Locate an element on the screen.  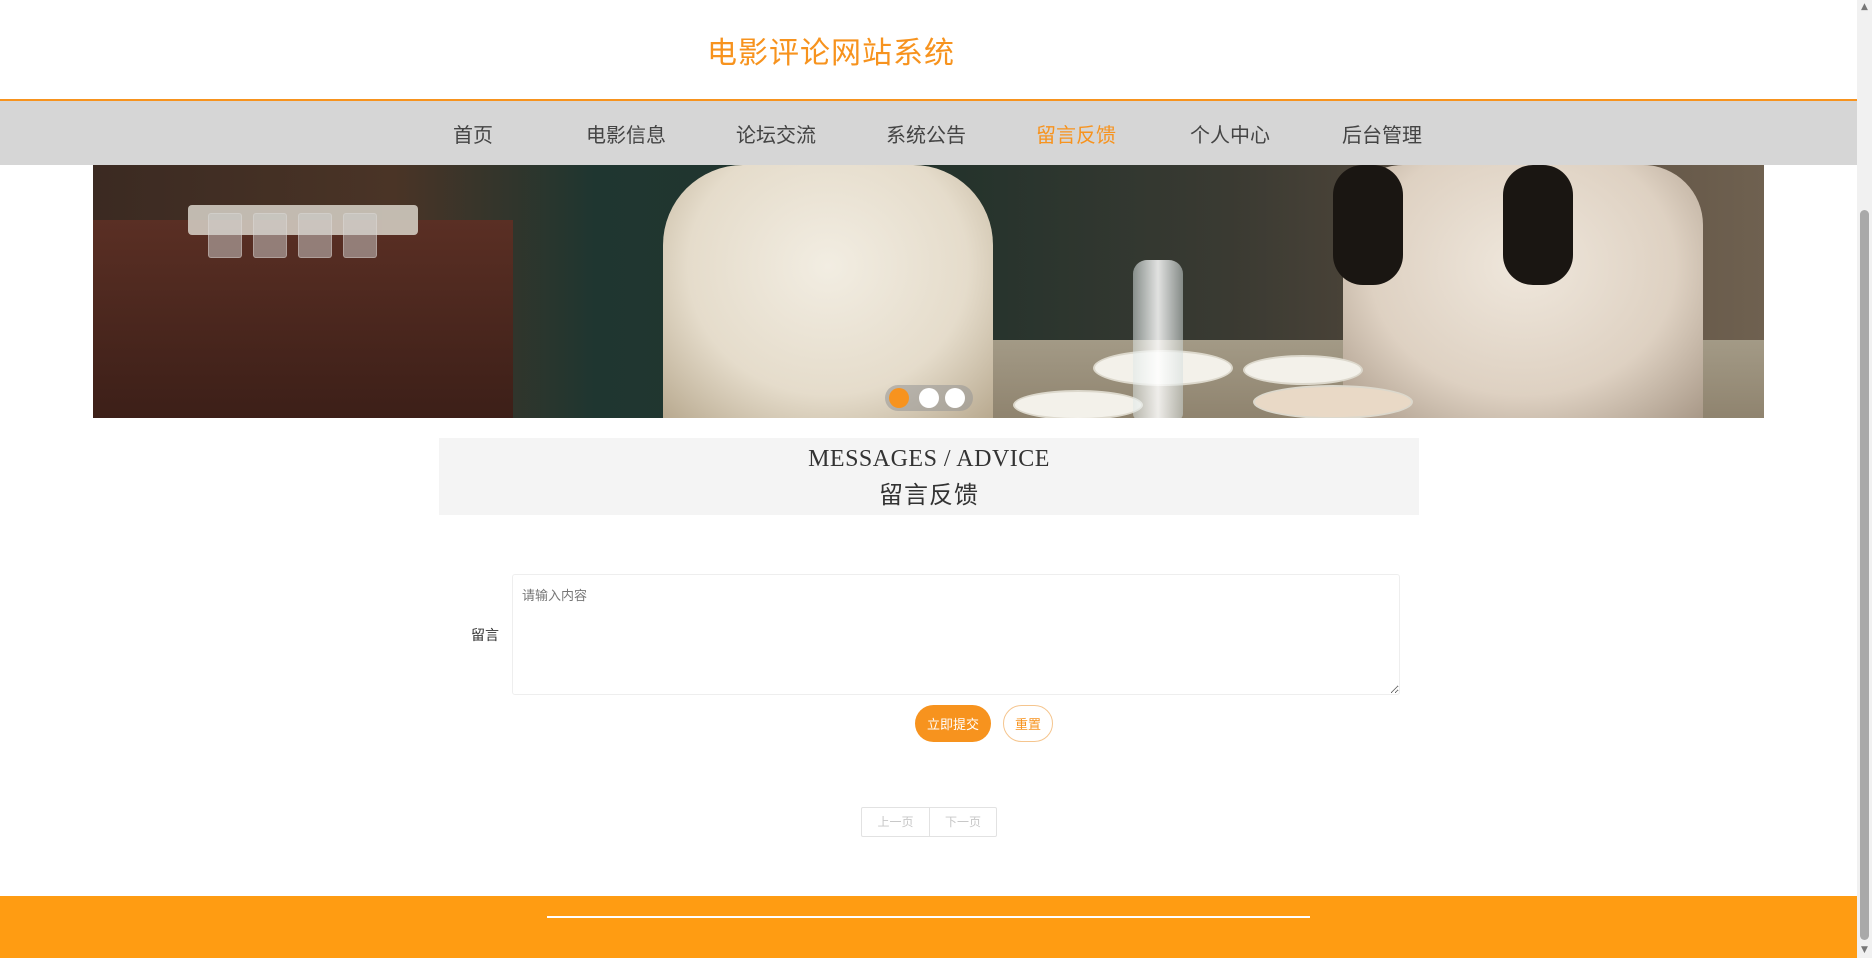
prev-page-button: 上一页 is located at coordinates (895, 822).